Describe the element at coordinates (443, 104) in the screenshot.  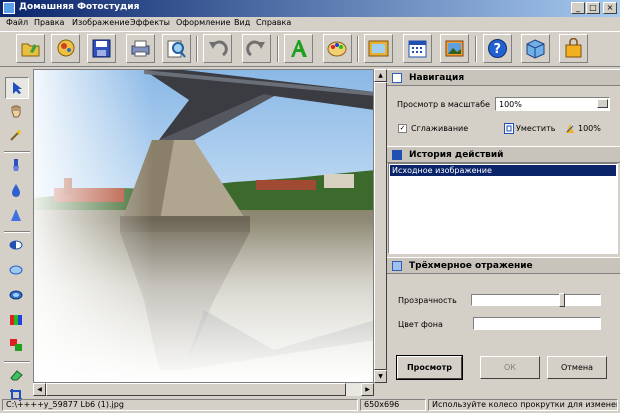
I see `zoom-label: Просмотр в масштабе` at that location.